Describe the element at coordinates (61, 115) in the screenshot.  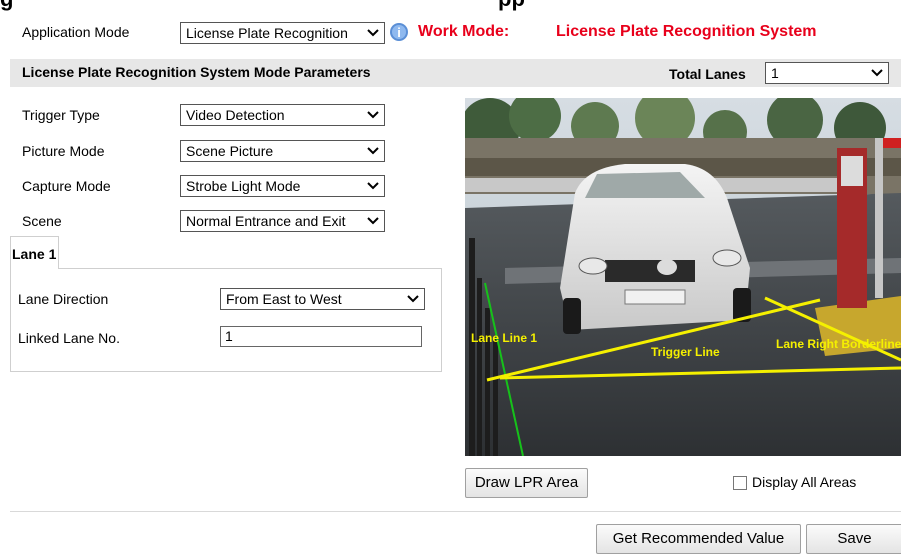
I see `trigger-type-label: Trigger Type` at that location.